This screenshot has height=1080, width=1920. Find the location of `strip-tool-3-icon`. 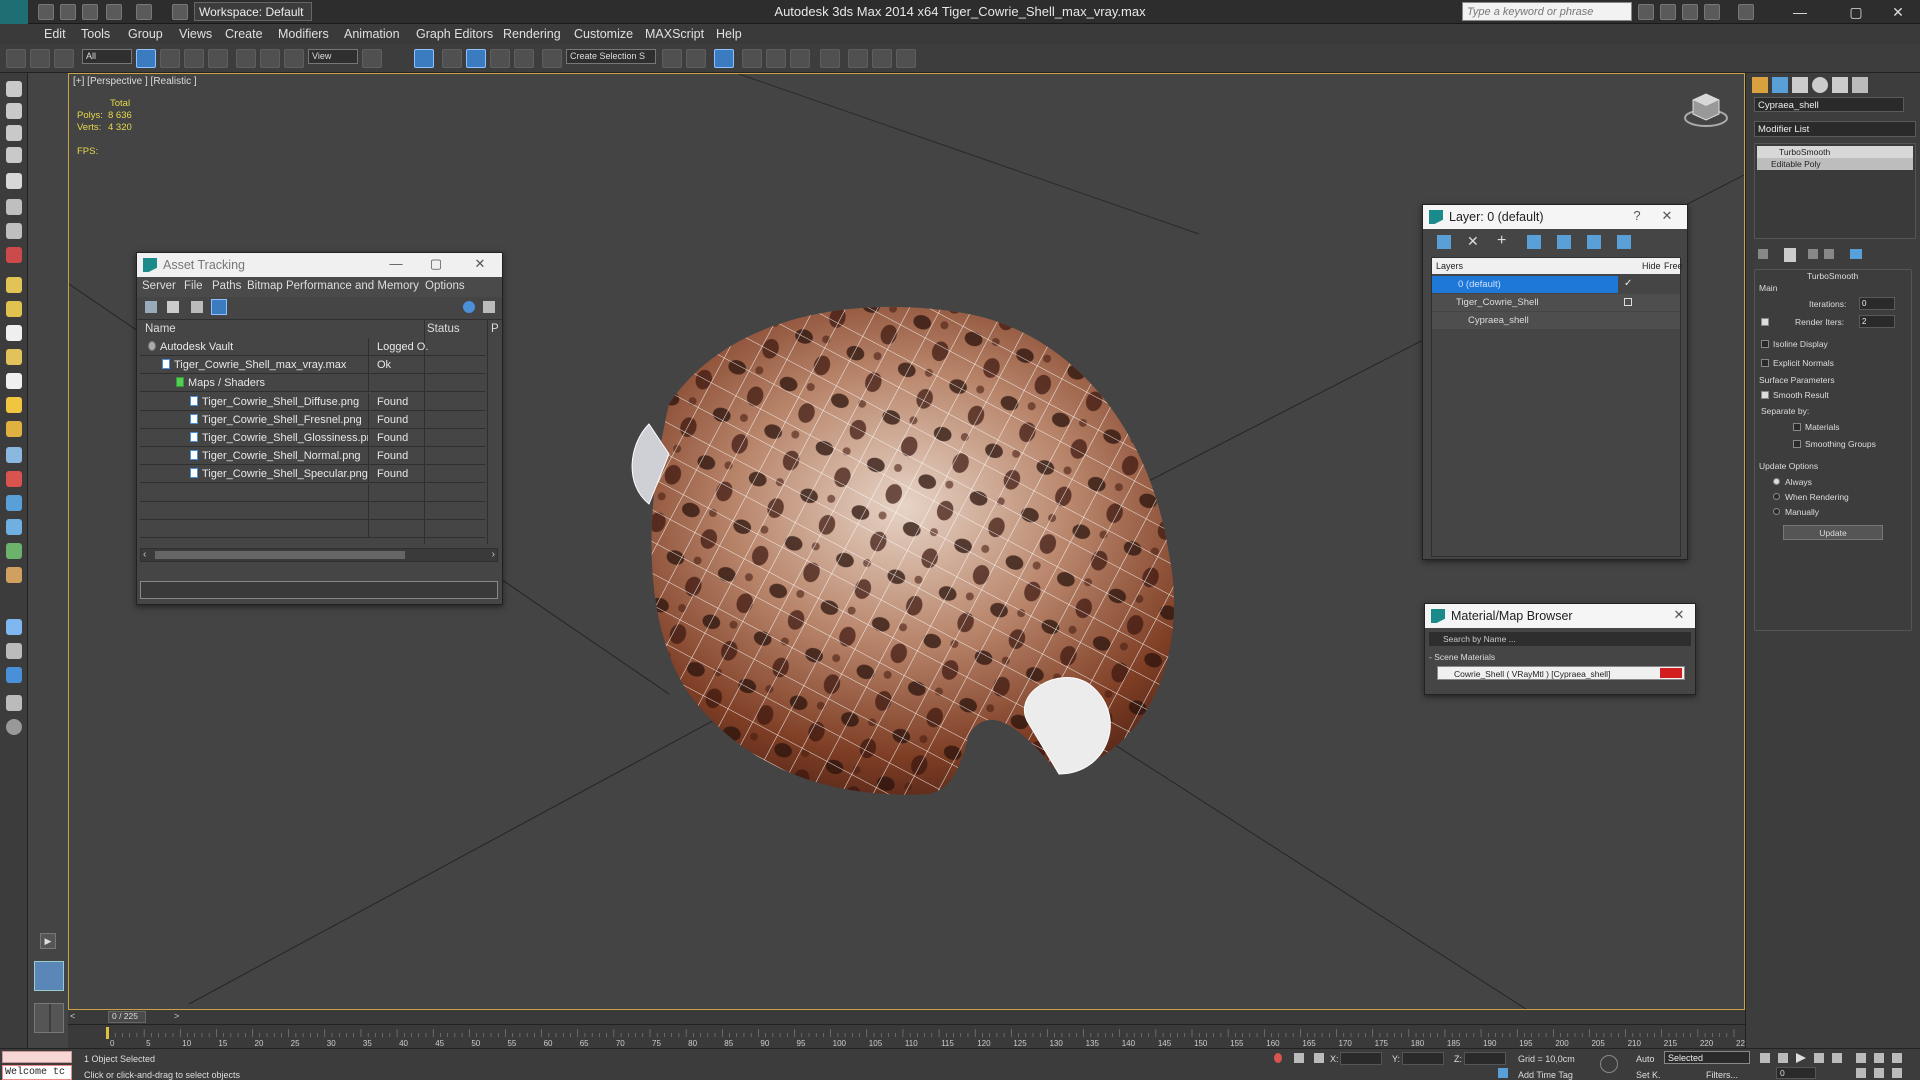

strip-tool-3-icon is located at coordinates (14, 133).